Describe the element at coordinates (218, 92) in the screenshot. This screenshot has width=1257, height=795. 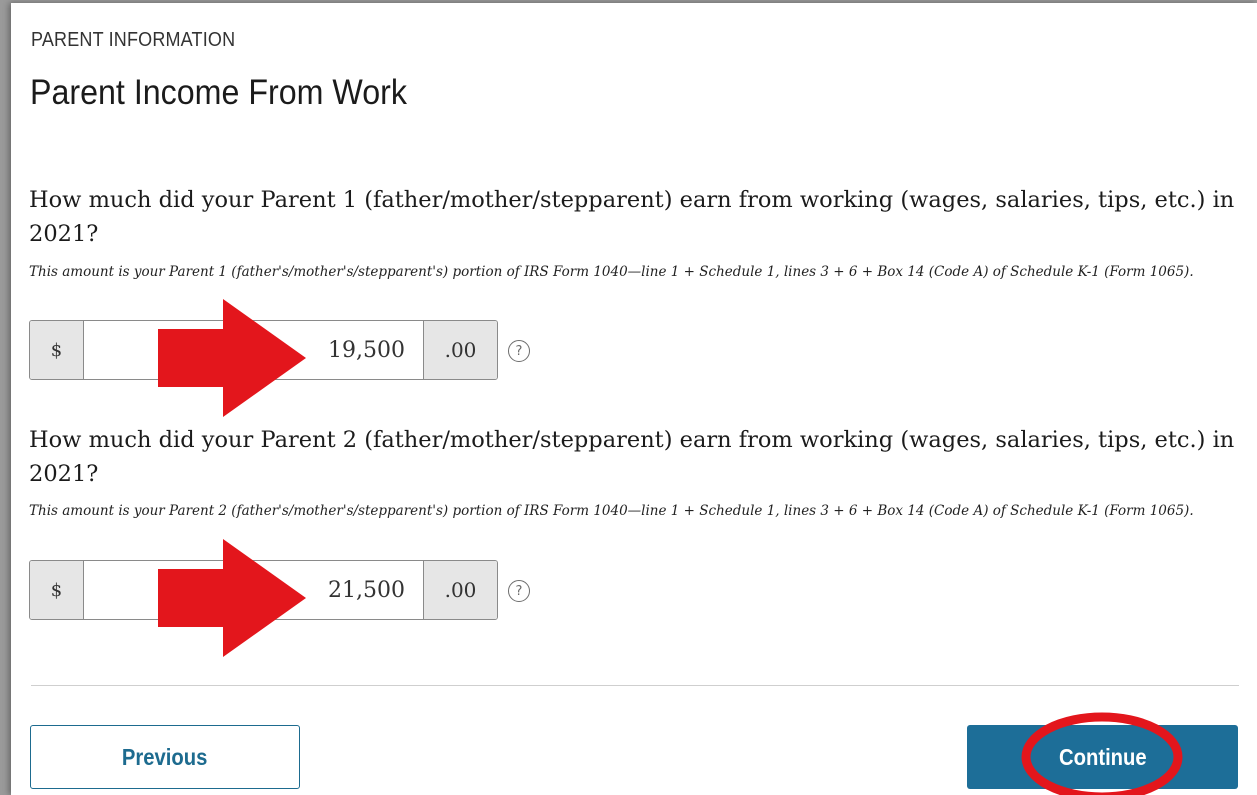
I see `page-title: Parent Income From Work` at that location.